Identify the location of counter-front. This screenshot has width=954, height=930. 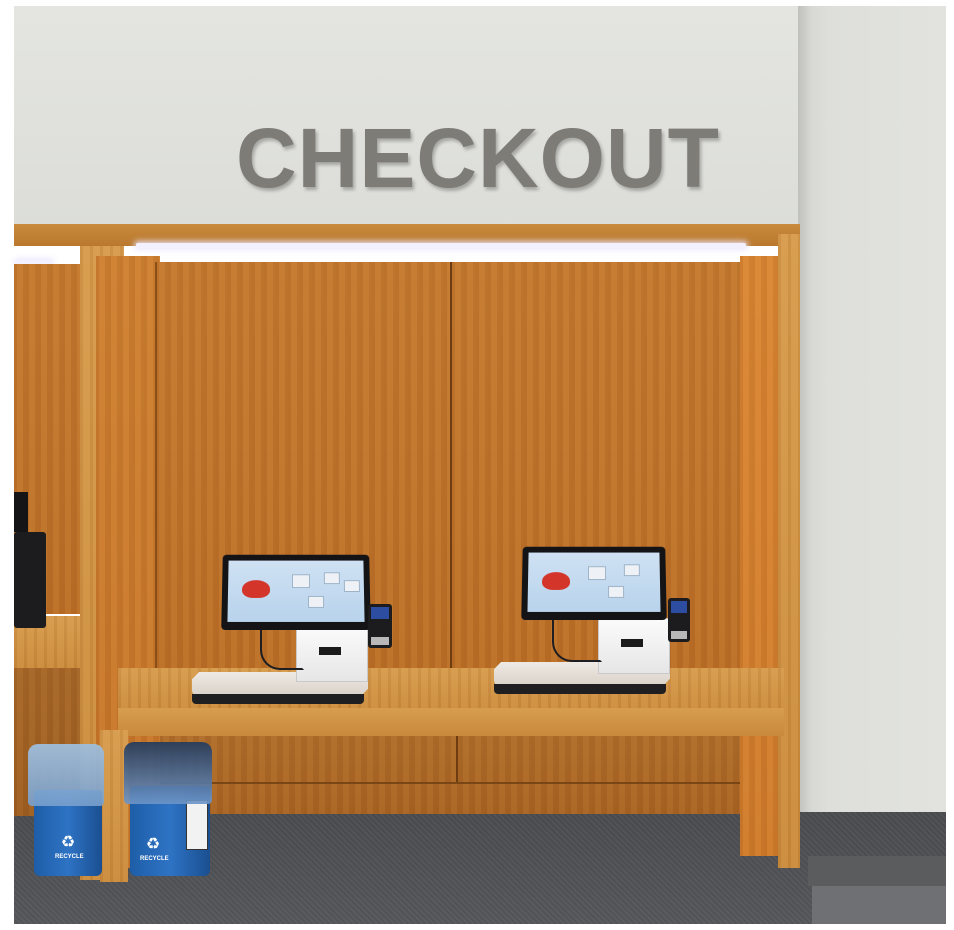
(451, 722).